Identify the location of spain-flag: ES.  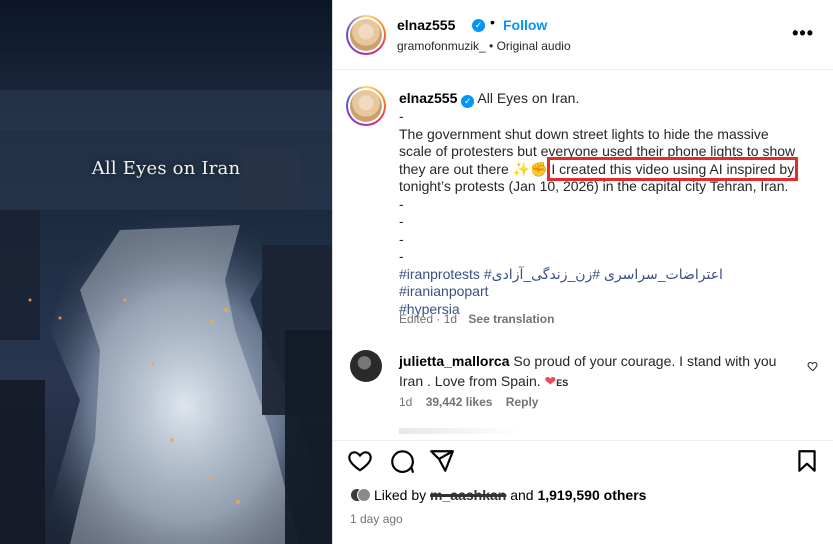
(562, 383).